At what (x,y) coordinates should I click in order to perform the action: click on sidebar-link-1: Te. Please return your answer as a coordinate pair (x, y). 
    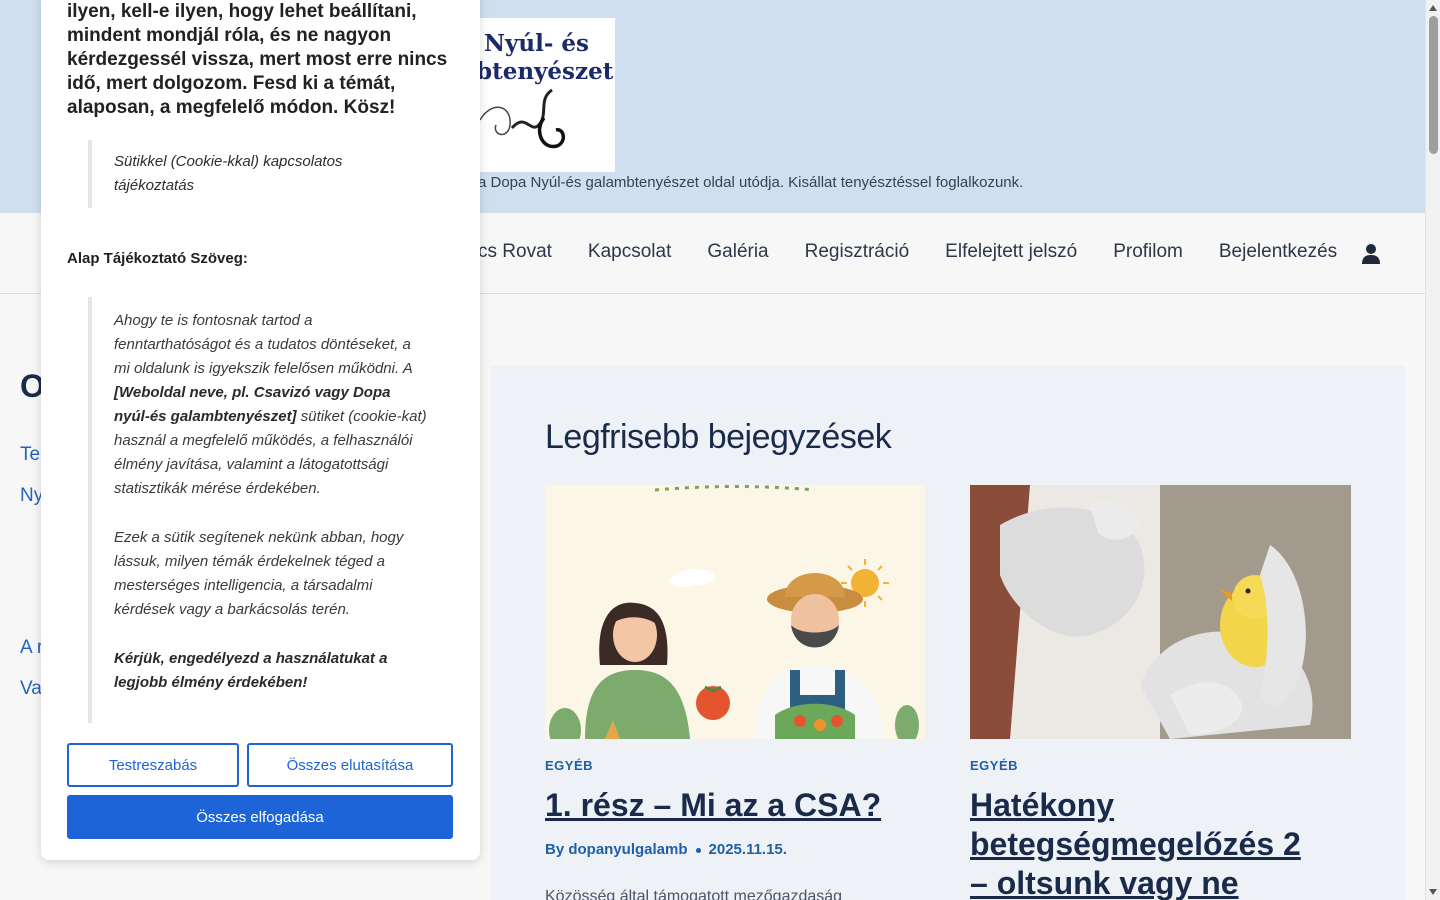
    Looking at the image, I should click on (30, 455).